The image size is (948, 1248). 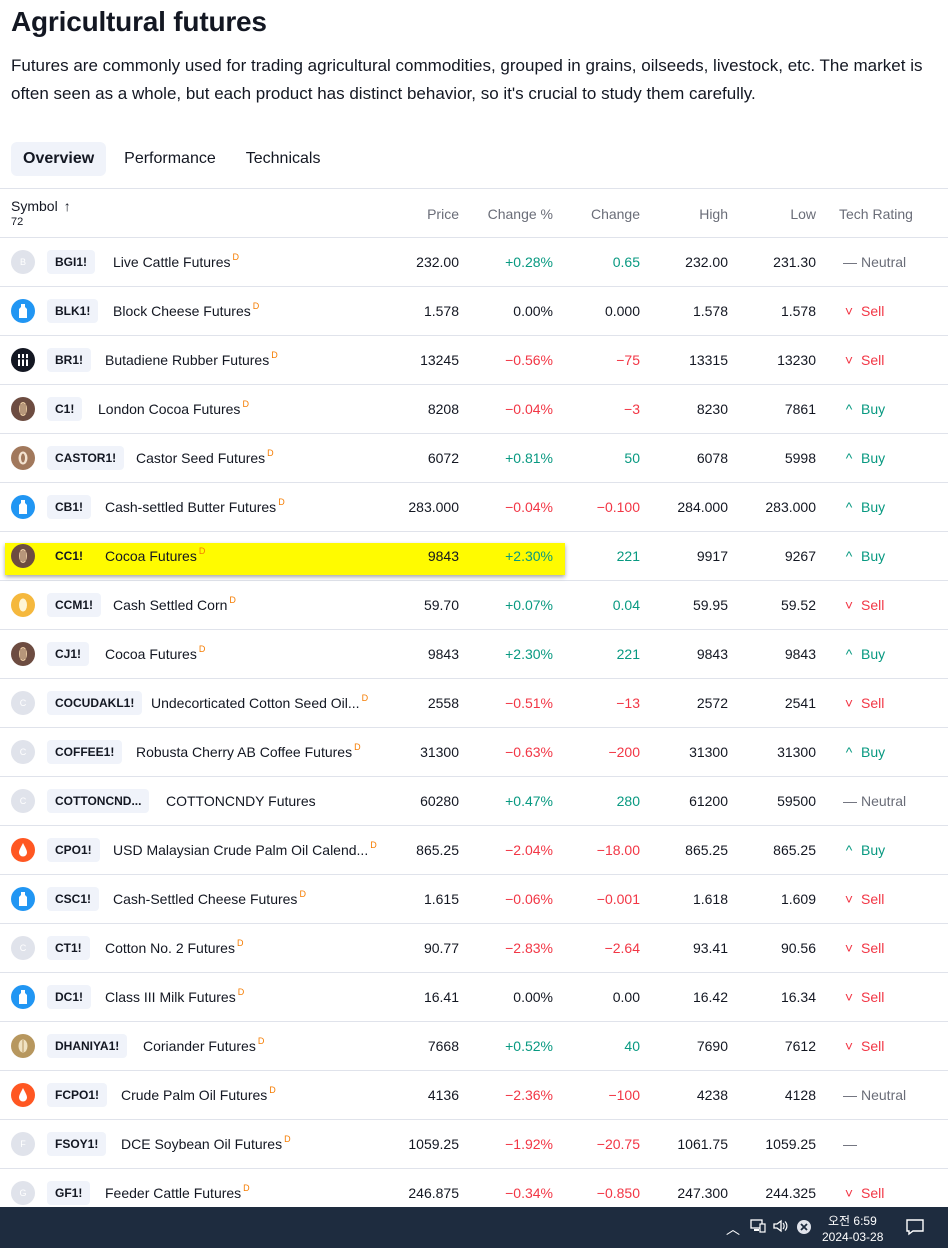 I want to click on error-badge-icon, so click(x=804, y=1228).